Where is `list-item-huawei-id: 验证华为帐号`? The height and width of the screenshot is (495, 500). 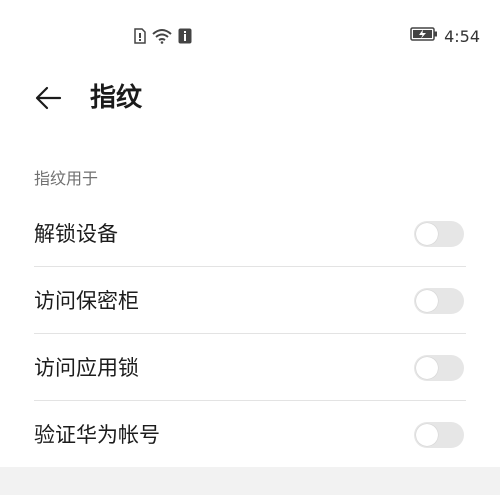 list-item-huawei-id: 验证华为帐号 is located at coordinates (250, 434).